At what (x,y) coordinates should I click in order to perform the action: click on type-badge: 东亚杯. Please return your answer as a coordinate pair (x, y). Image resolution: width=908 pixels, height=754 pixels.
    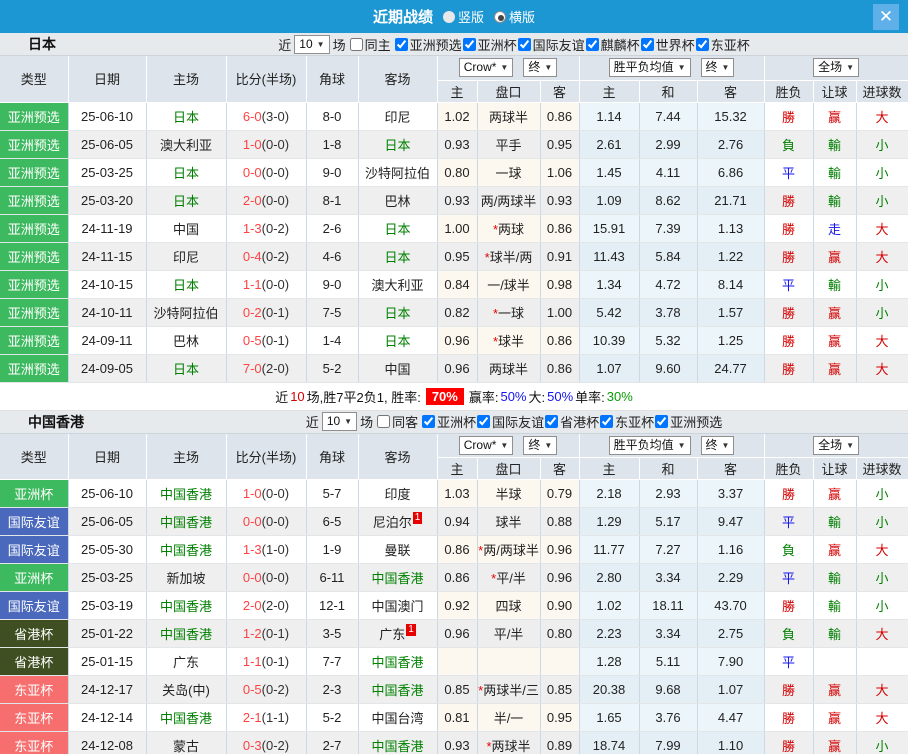
    Looking at the image, I should click on (34, 689).